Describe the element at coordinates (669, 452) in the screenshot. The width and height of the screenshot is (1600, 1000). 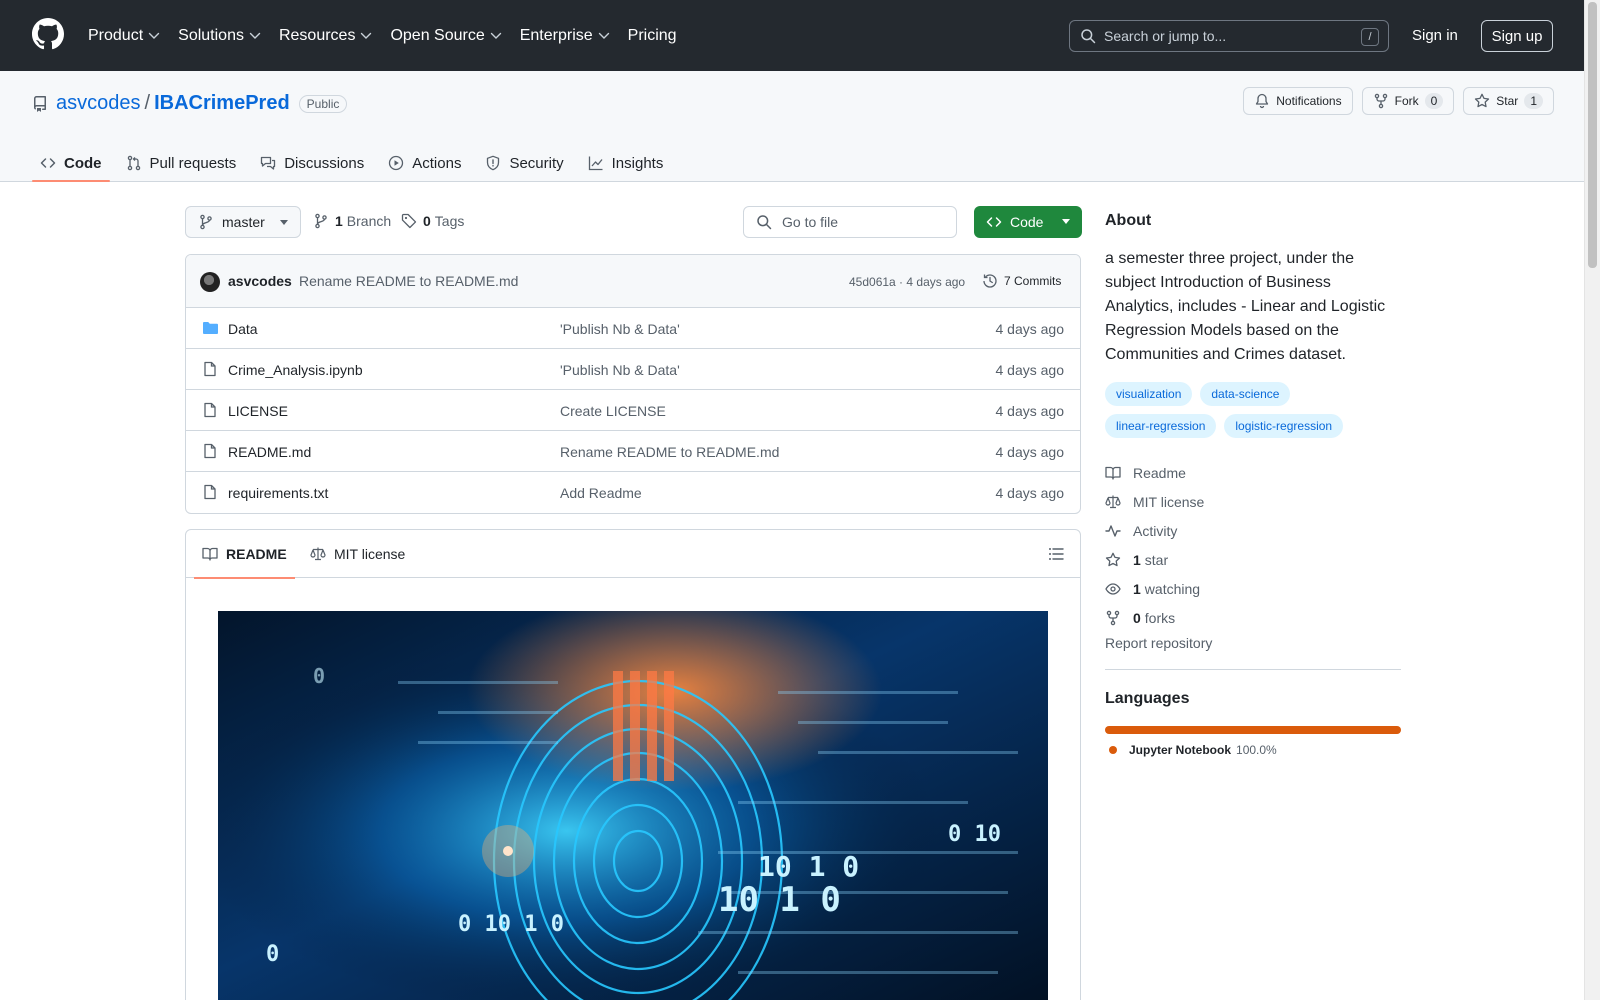
I see `file-commit-message: Rename README to README.md` at that location.